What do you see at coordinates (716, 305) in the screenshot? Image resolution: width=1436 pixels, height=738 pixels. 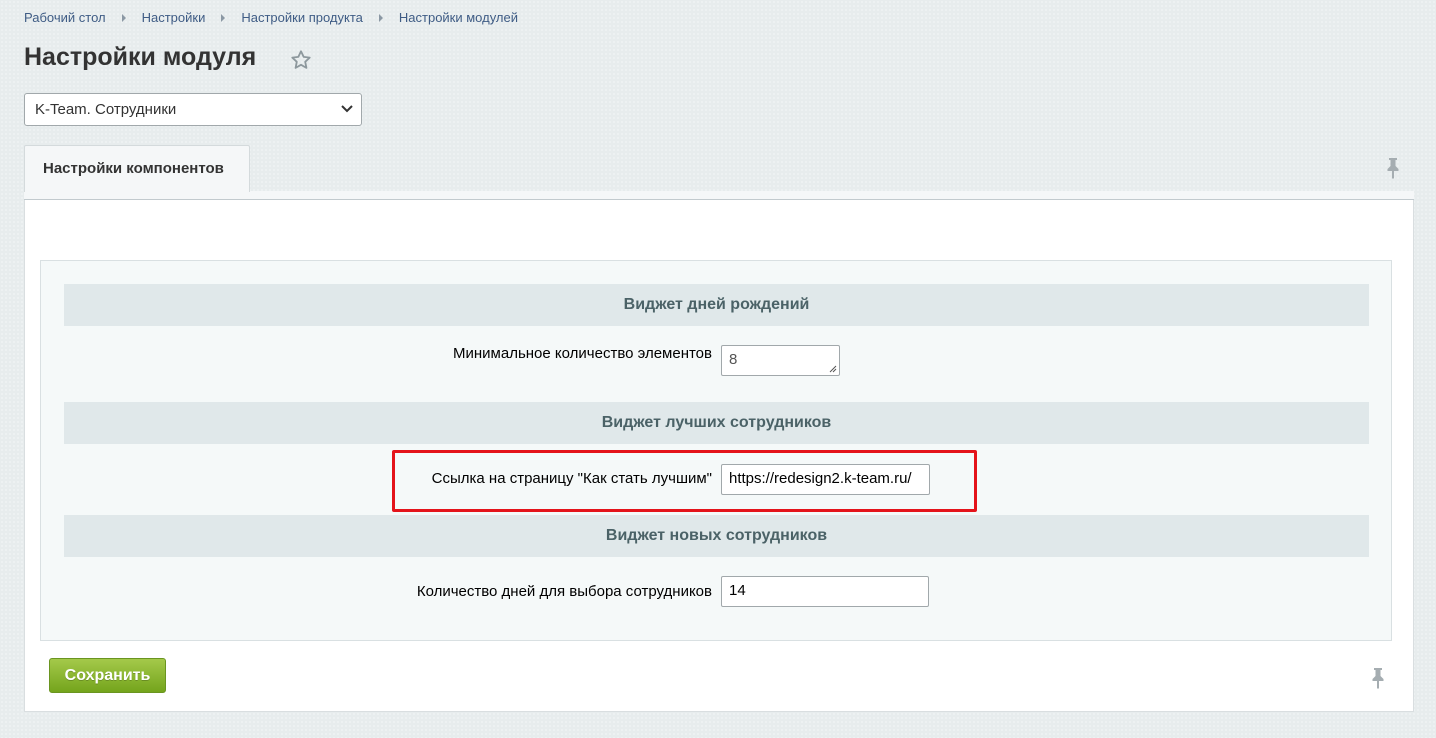 I see `section-header-birthdays: Виджет дней рождений` at bounding box center [716, 305].